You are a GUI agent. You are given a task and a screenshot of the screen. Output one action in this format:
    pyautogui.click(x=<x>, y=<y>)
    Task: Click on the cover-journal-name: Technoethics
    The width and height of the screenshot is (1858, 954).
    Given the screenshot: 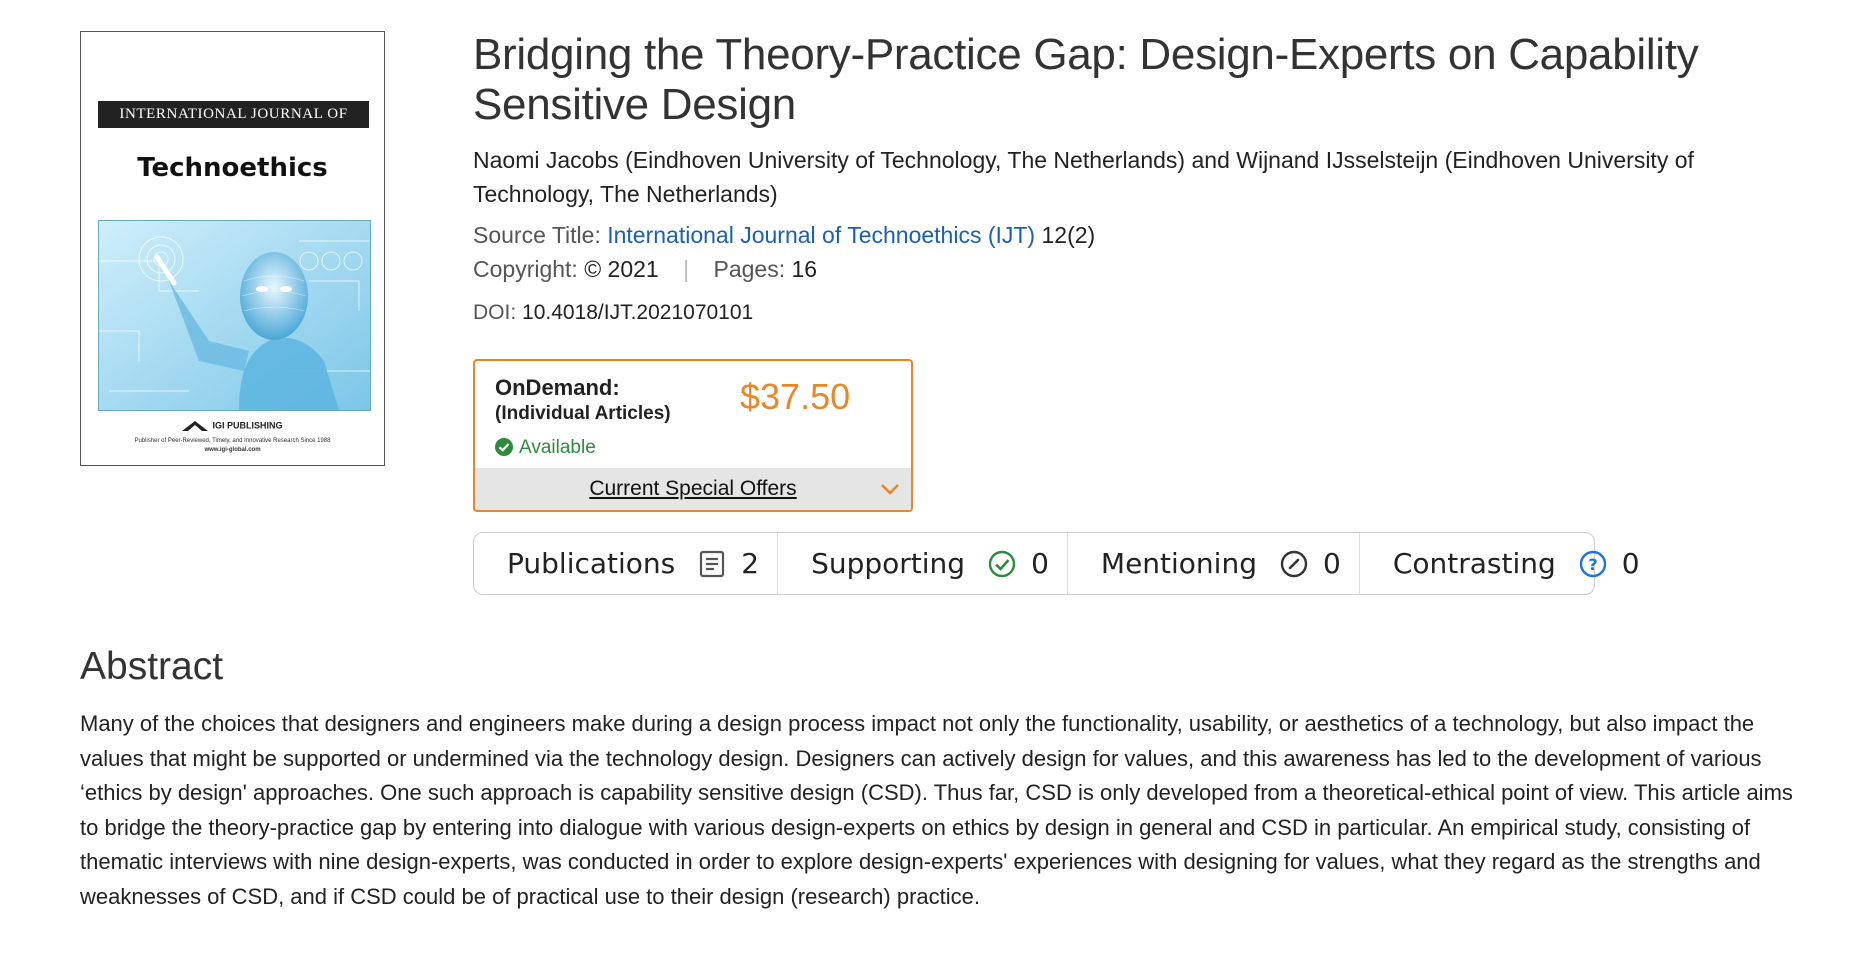 What is the action you would take?
    pyautogui.click(x=232, y=168)
    